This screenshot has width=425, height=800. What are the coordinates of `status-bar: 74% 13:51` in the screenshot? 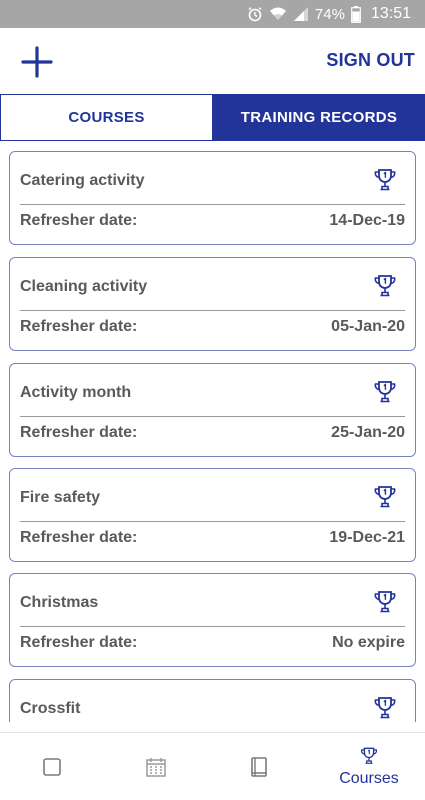 It's located at (212, 14).